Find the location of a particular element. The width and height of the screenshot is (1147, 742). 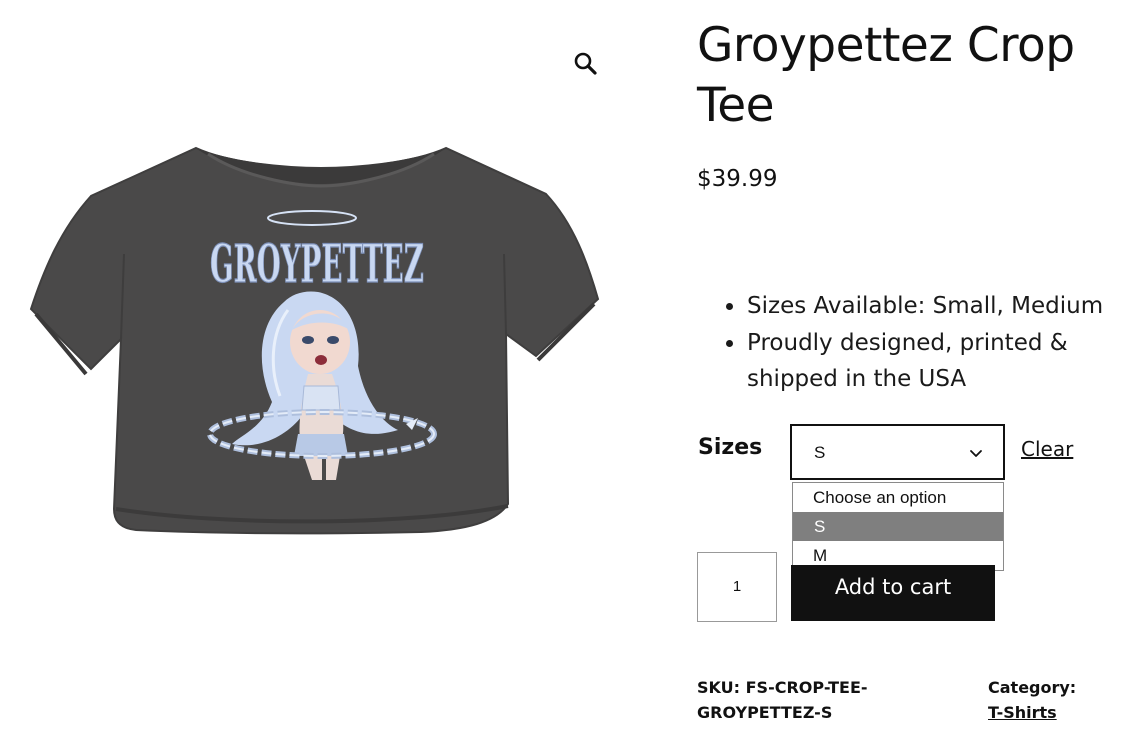

product-price: $39.99 is located at coordinates (737, 179).